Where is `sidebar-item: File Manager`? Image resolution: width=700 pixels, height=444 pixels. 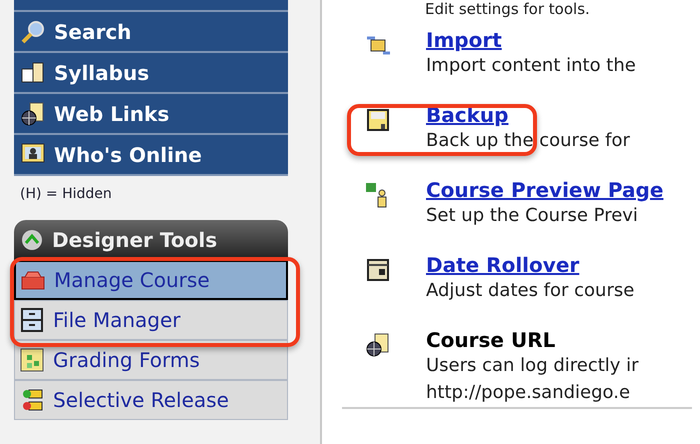
sidebar-item: File Manager is located at coordinates (151, 320).